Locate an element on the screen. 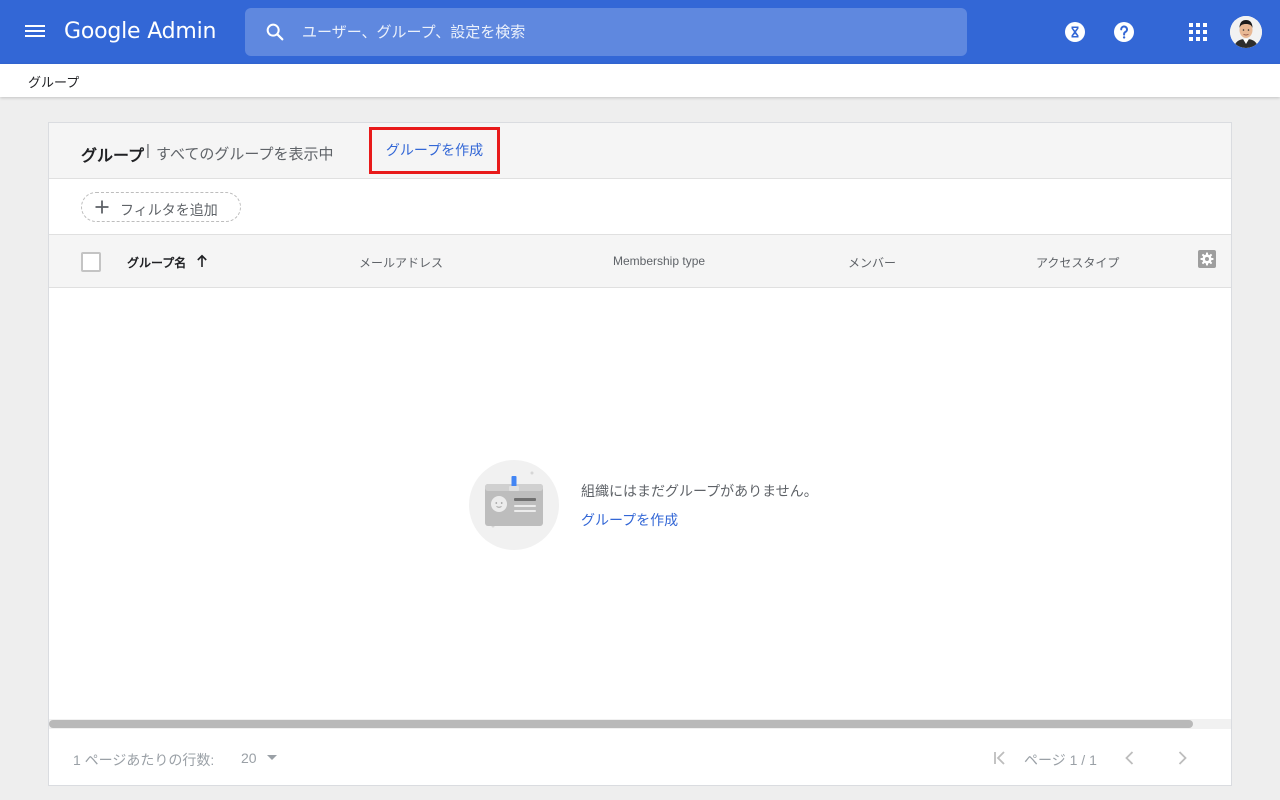 The image size is (1280, 800). breadcrumb-bar: グループ is located at coordinates (640, 80).